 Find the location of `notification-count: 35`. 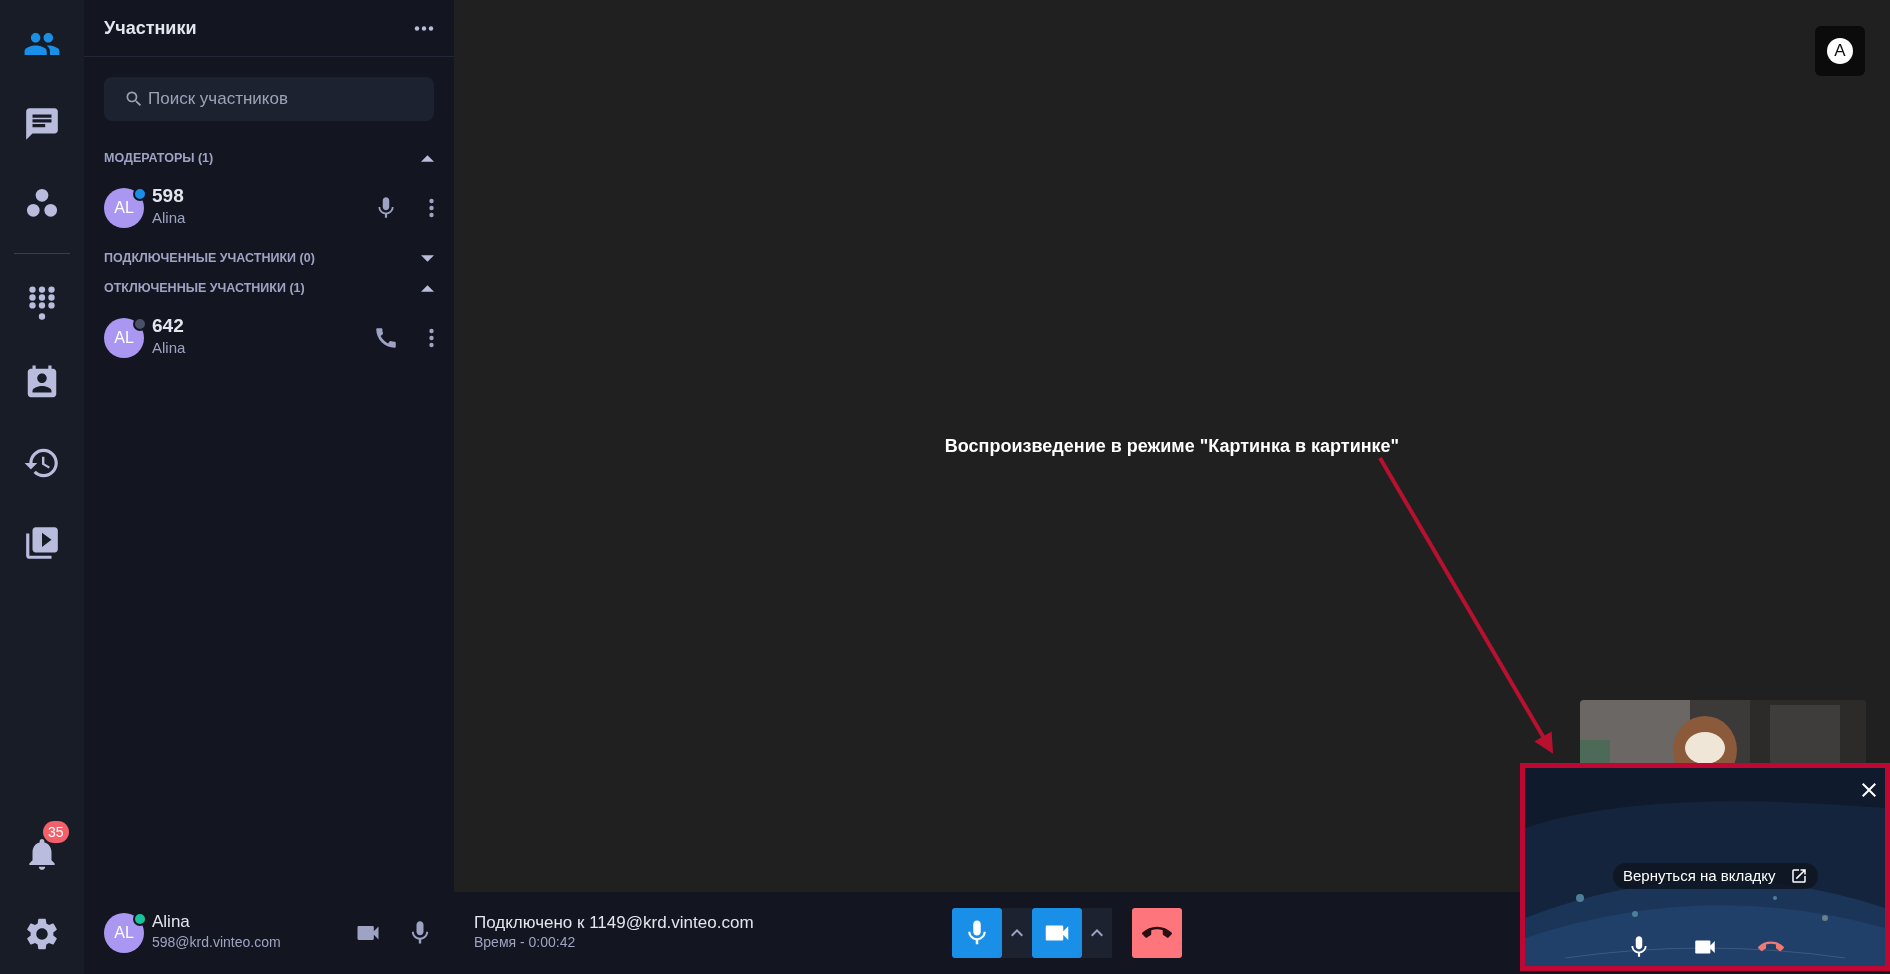

notification-count: 35 is located at coordinates (56, 832).